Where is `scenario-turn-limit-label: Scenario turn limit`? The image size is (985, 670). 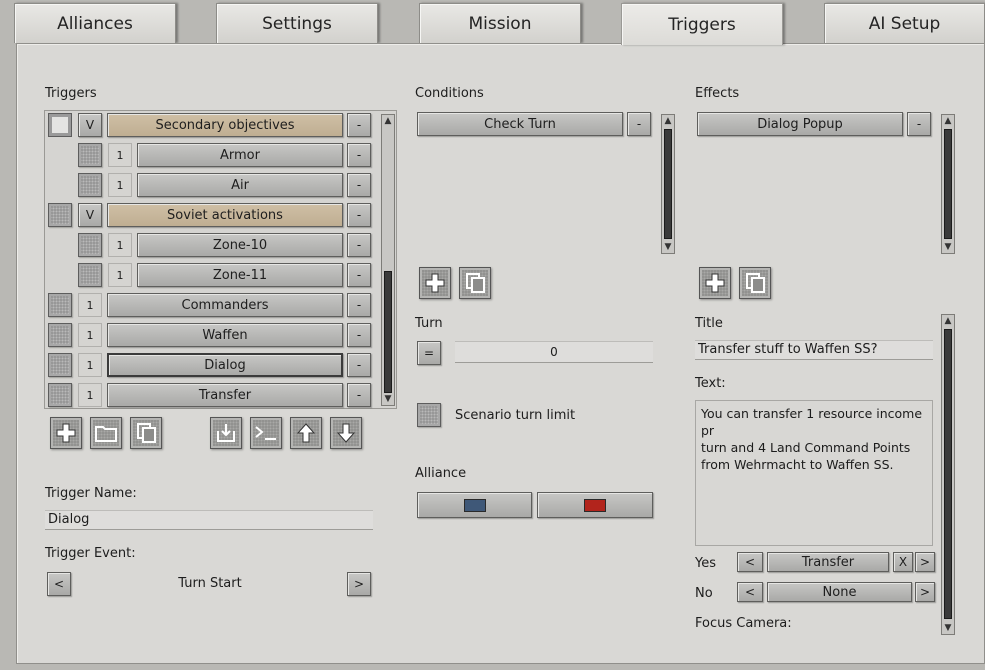 scenario-turn-limit-label: Scenario turn limit is located at coordinates (515, 415).